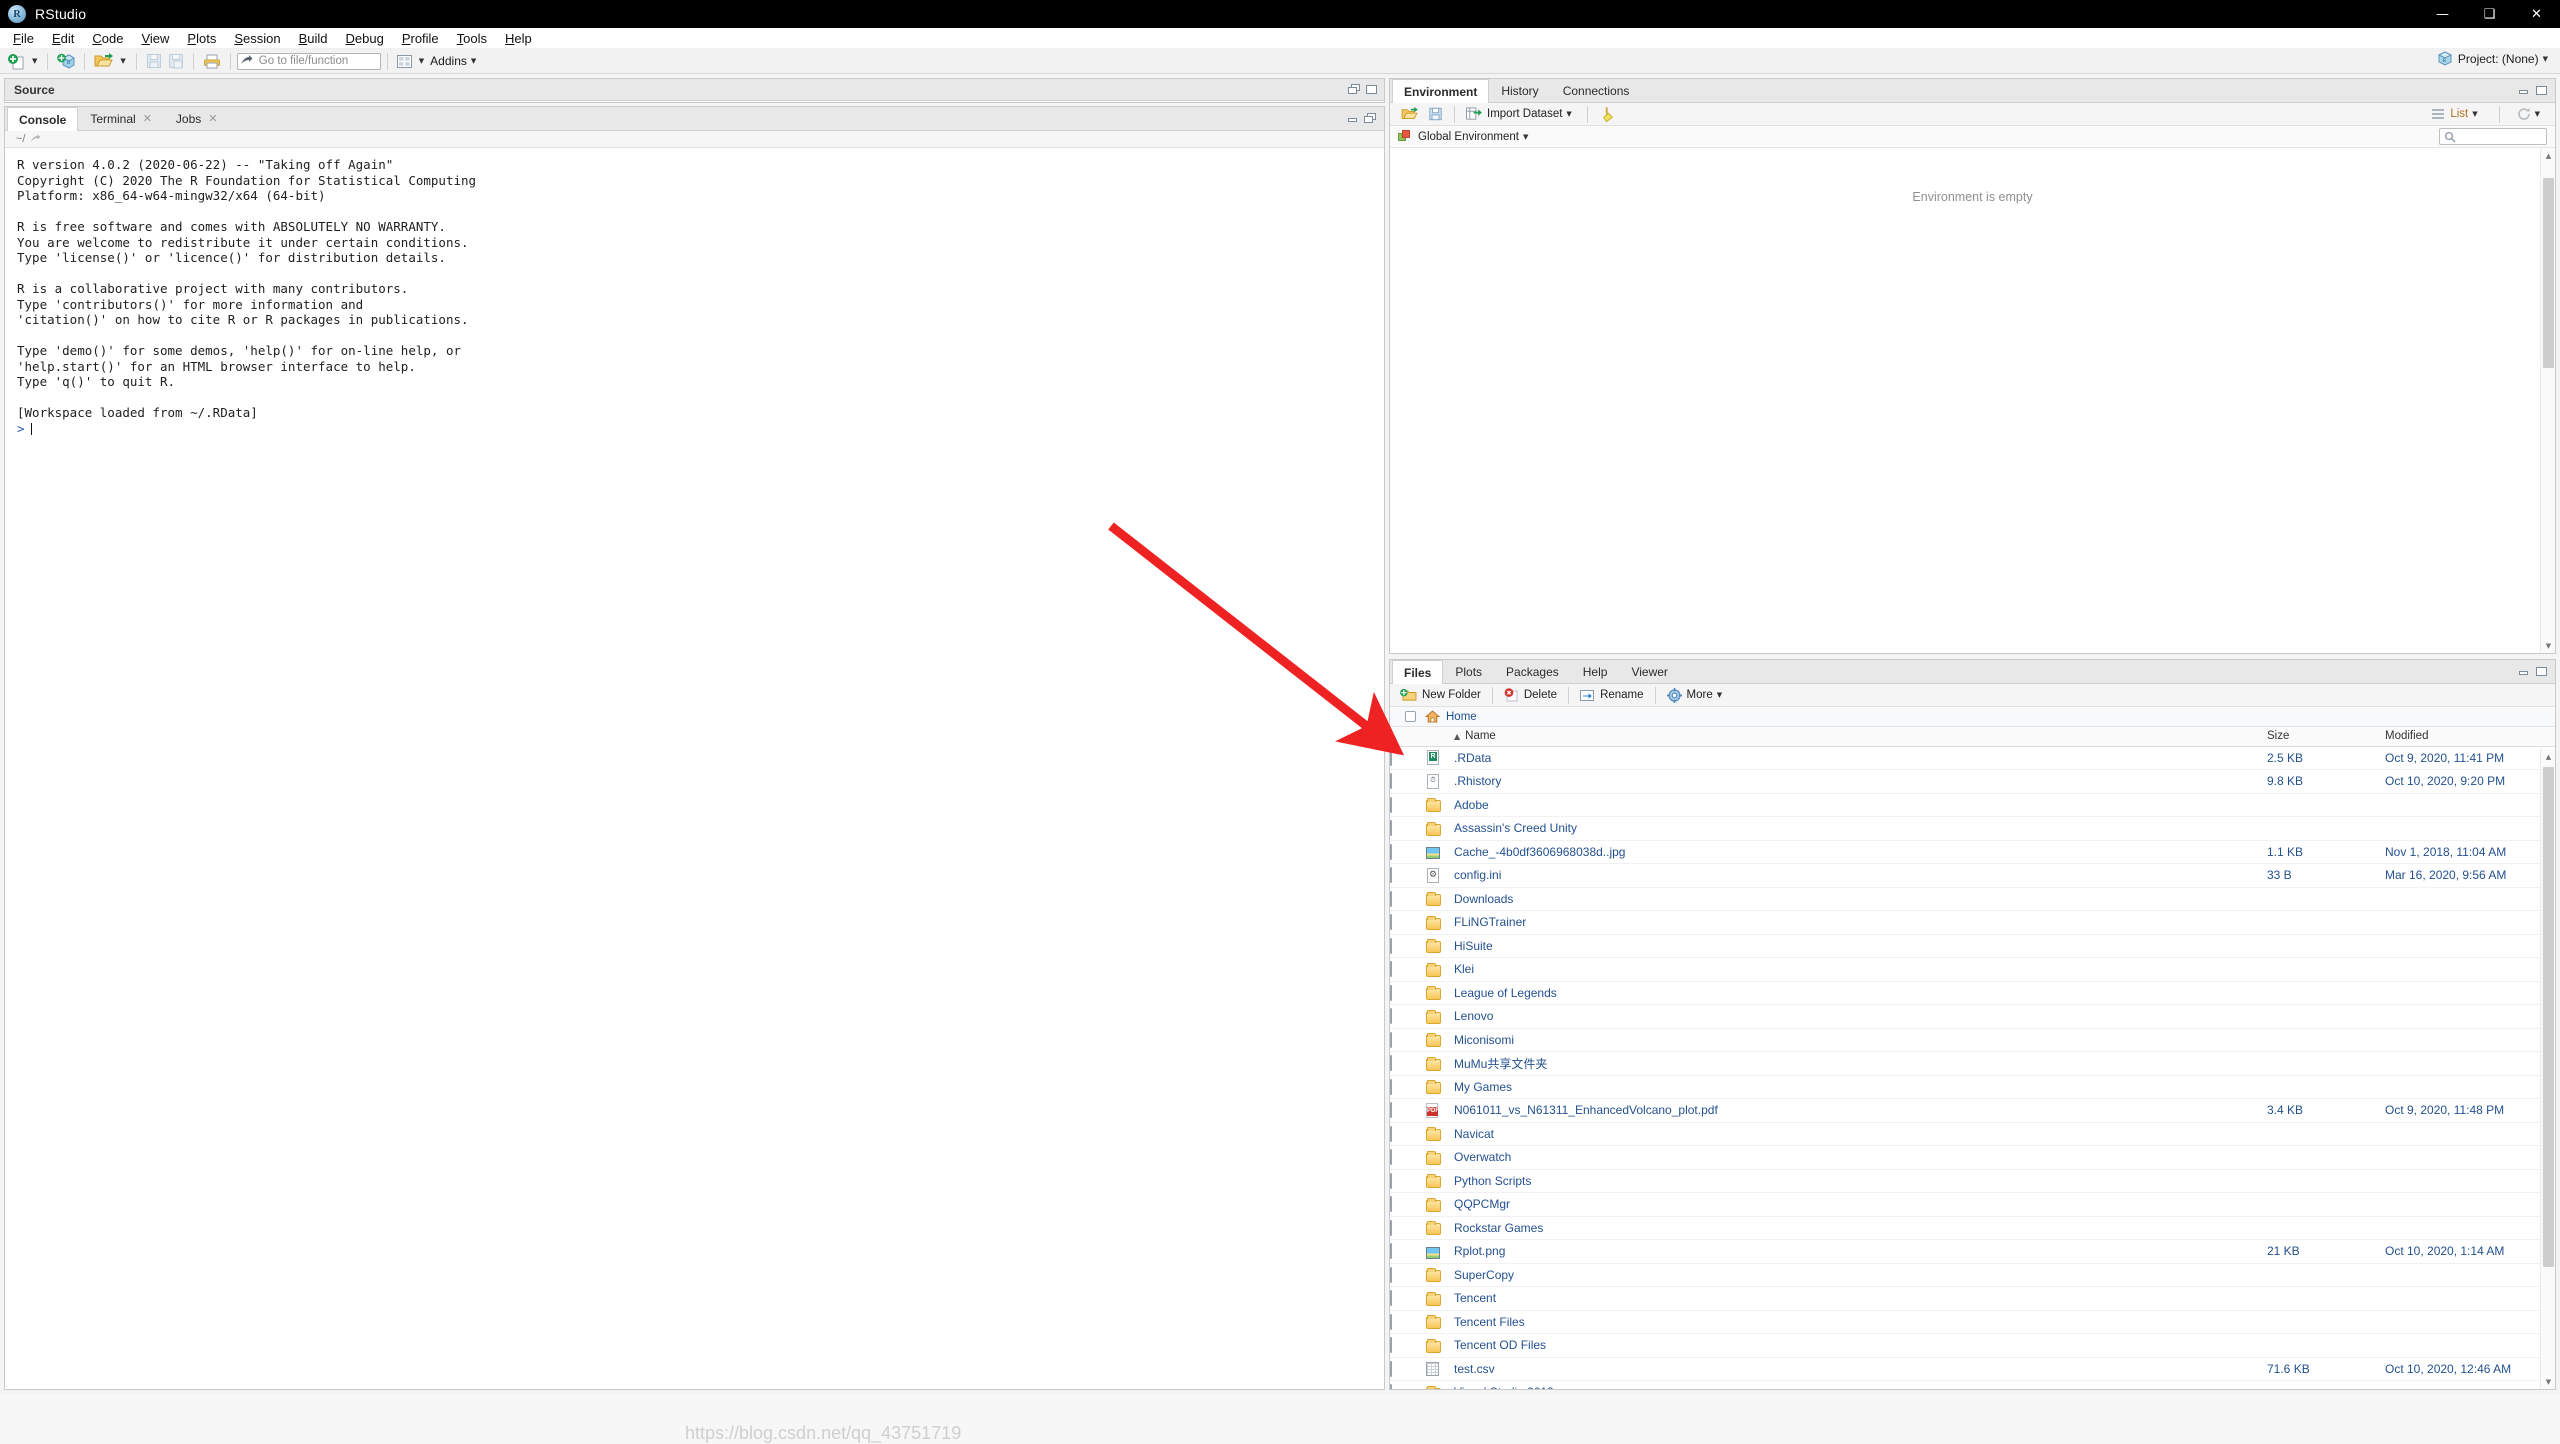 This screenshot has height=1444, width=2560. What do you see at coordinates (1440, 695) in the screenshot?
I see `new-folder-button: New Folder` at bounding box center [1440, 695].